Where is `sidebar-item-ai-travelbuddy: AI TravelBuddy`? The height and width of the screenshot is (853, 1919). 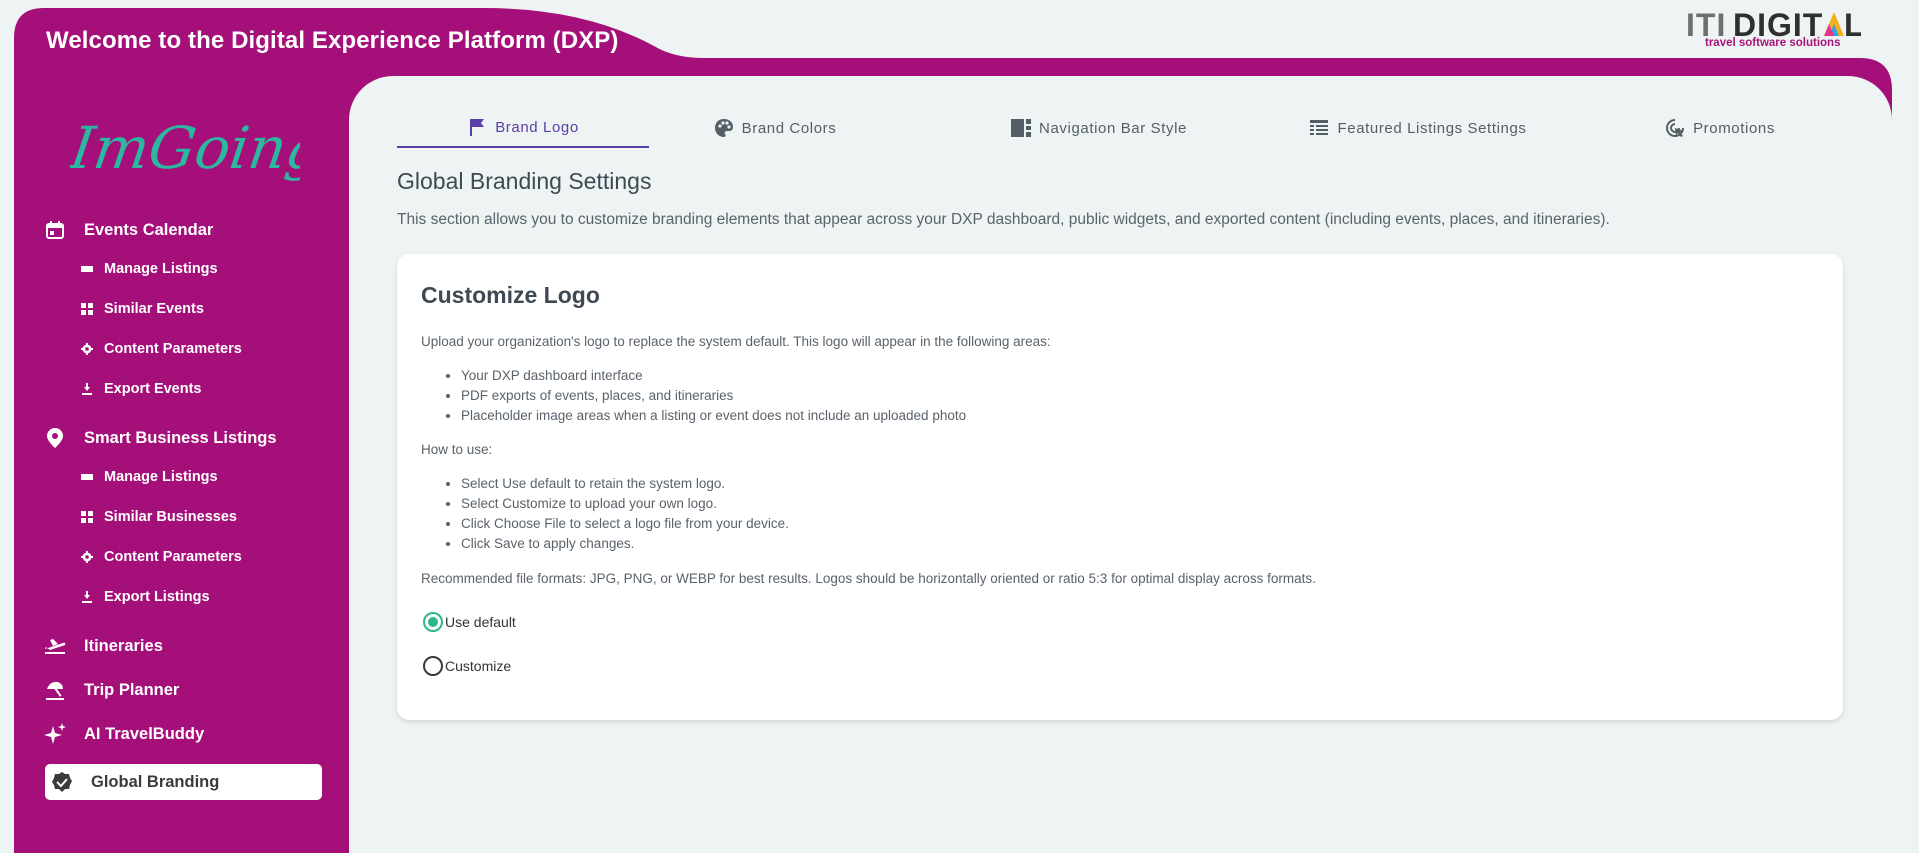 sidebar-item-ai-travelbuddy: AI TravelBuddy is located at coordinates (124, 734).